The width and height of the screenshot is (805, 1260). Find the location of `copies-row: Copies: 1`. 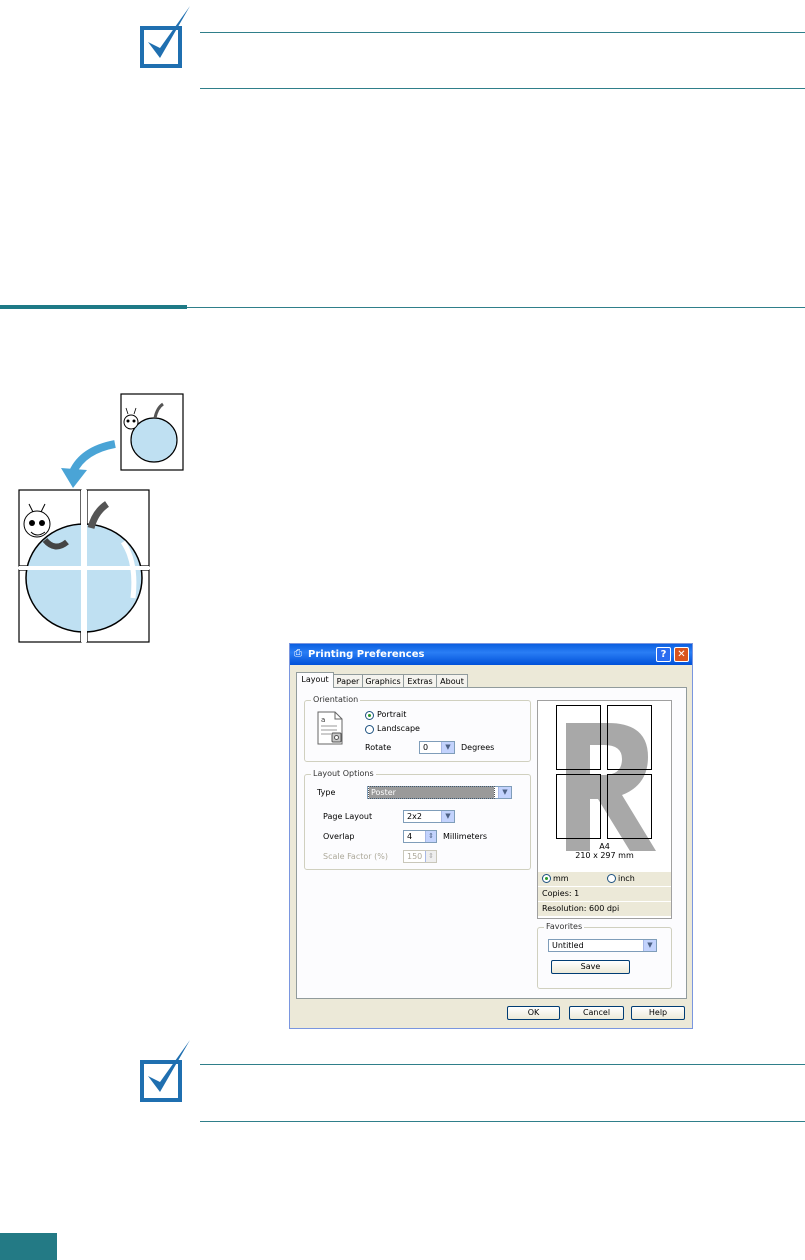

copies-row: Copies: 1 is located at coordinates (604, 894).